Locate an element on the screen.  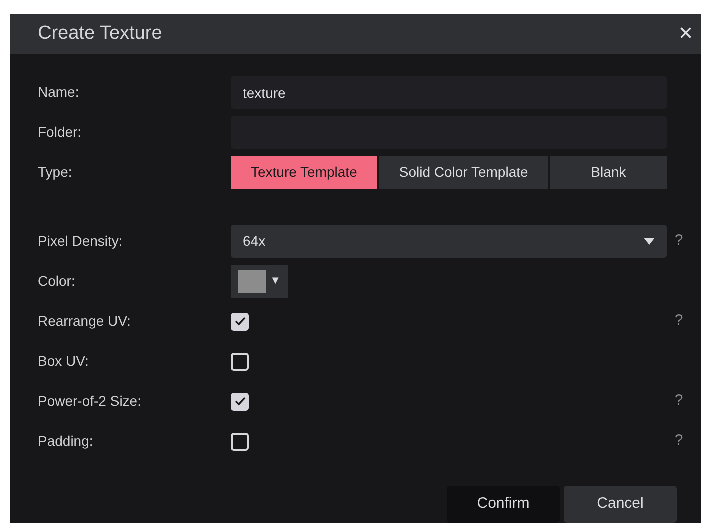
field-label: Pixel Density: is located at coordinates (81, 241).